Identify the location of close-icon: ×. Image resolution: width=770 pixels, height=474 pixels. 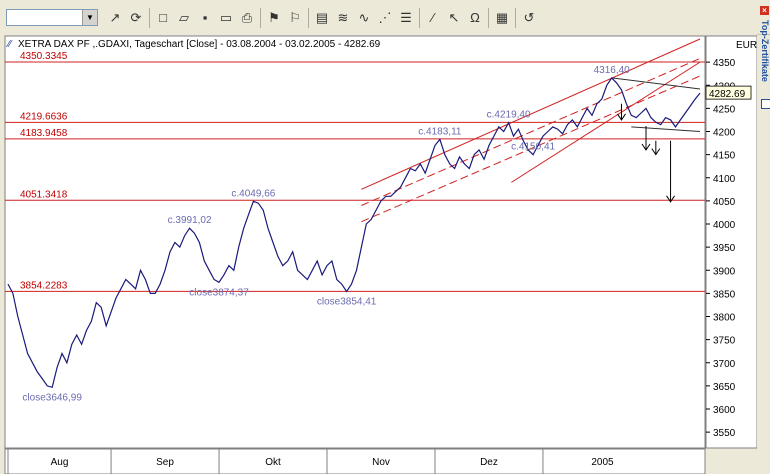
(764, 10).